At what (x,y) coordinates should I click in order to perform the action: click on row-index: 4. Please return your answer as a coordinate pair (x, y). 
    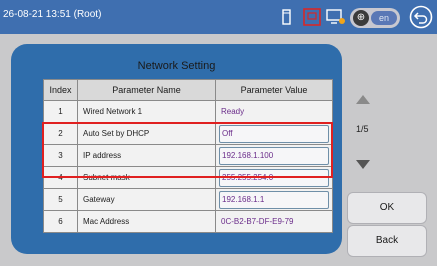
    Looking at the image, I should click on (60, 177).